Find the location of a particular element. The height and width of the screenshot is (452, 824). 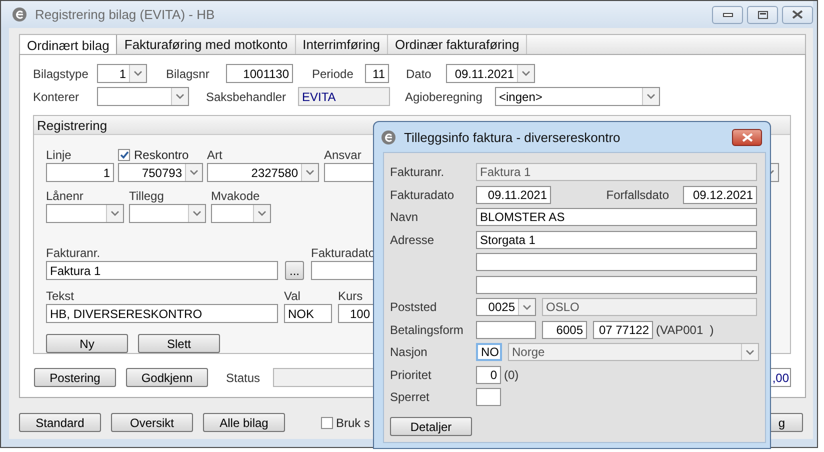

footer-button: Alle bilag is located at coordinates (244, 422).